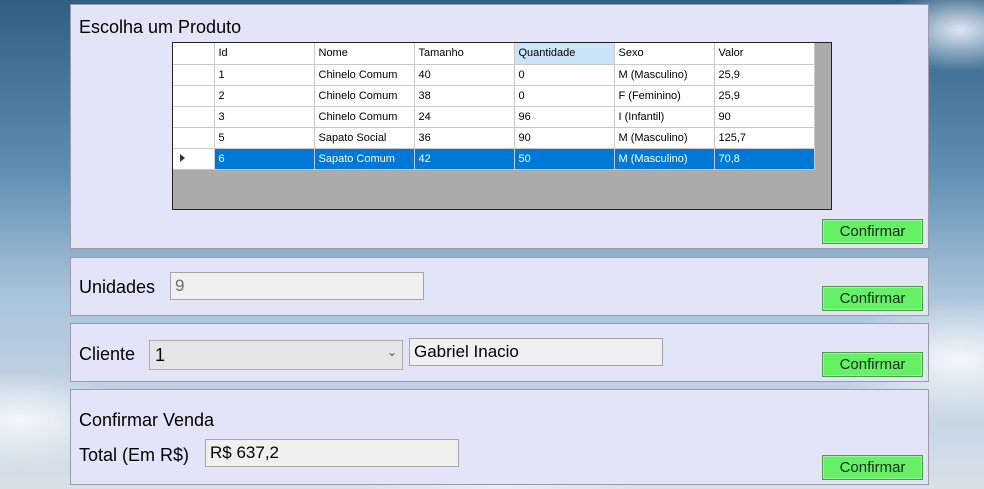 The height and width of the screenshot is (489, 984). I want to click on column-header-quantidade: Quantidade, so click(564, 54).